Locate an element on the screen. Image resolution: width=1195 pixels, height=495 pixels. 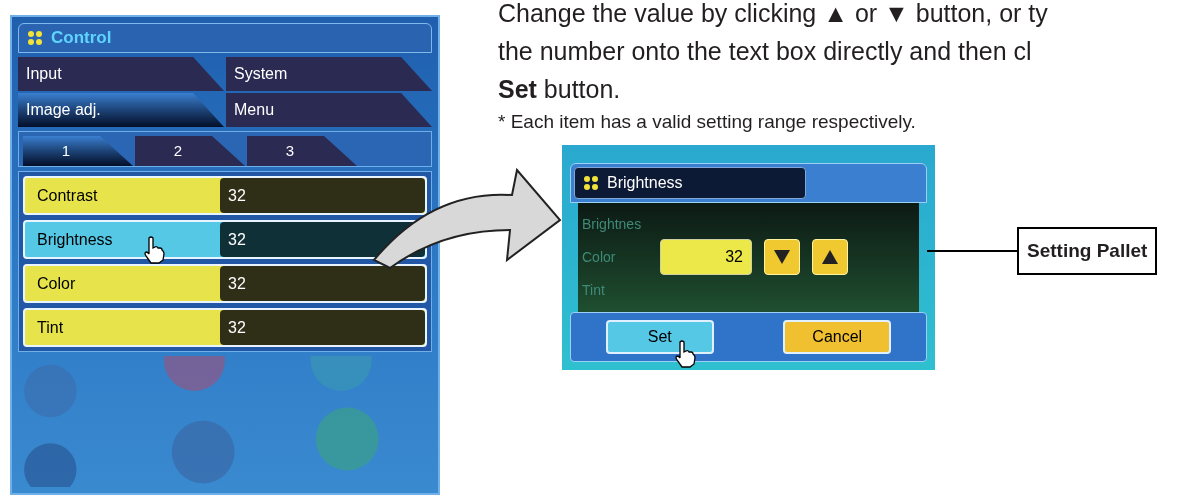
setting-row: Tint 32 is located at coordinates (225, 327).